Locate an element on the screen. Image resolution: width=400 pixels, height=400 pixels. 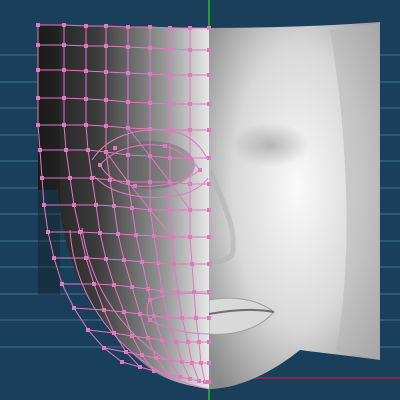
eye-socket-shade is located at coordinates (270, 145).